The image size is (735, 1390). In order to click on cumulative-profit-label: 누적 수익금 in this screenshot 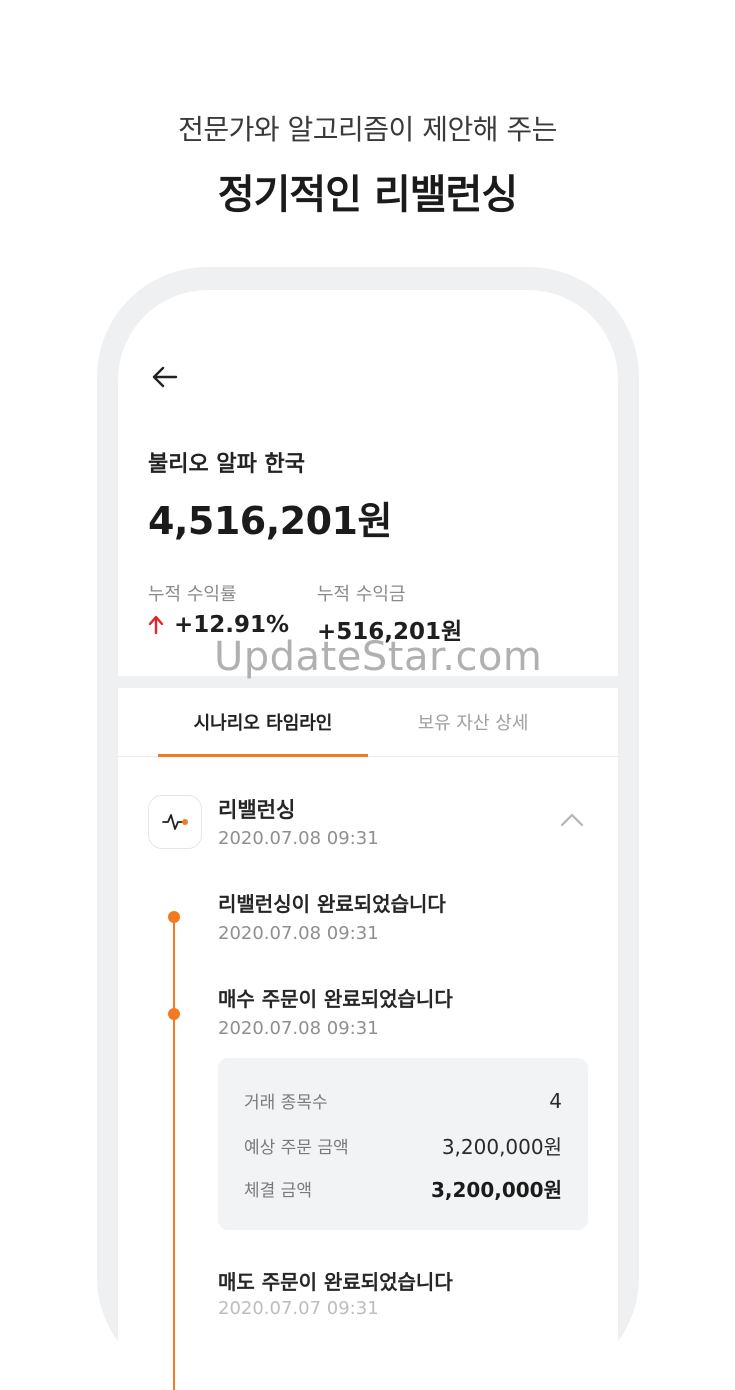, I will do `click(361, 594)`.